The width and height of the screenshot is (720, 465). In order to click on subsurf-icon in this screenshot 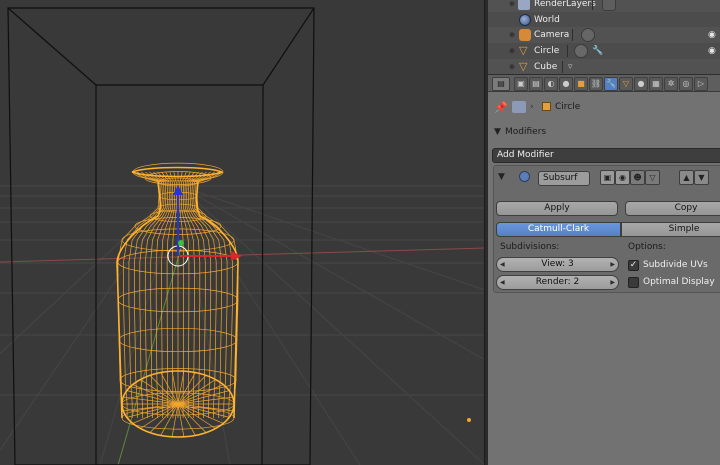, I will do `click(524, 176)`.